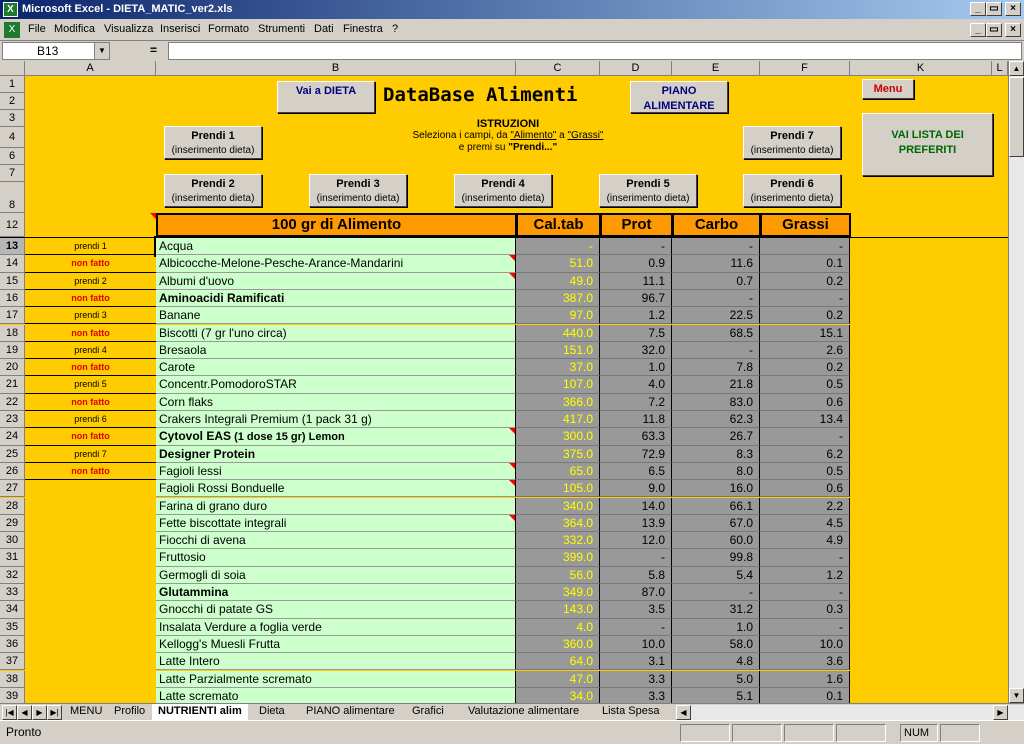 This screenshot has height=744, width=1024. Describe the element at coordinates (558, 368) in the screenshot. I see `cal-cell: 37.0` at that location.